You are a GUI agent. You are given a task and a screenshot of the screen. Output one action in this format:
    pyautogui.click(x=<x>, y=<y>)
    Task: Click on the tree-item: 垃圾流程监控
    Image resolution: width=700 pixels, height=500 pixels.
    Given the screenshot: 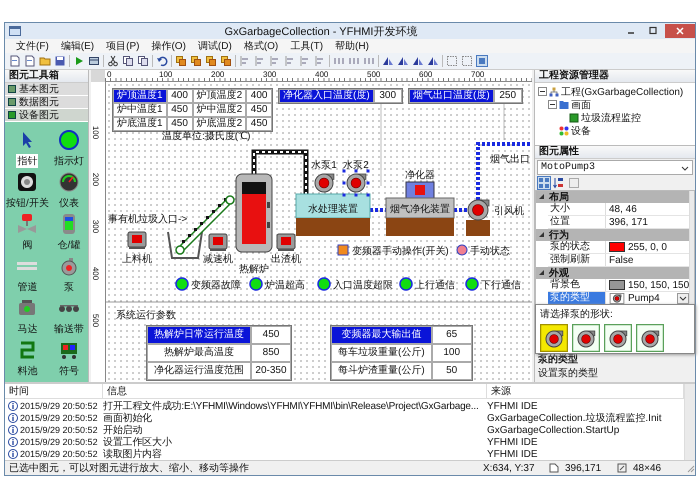 What is the action you would take?
    pyautogui.click(x=611, y=117)
    